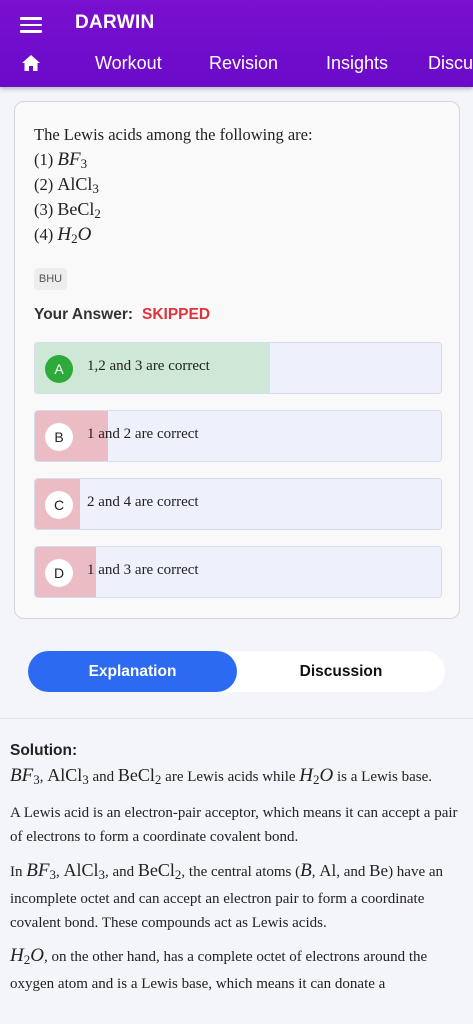 Image resolution: width=473 pixels, height=1024 pixels. Describe the element at coordinates (50, 279) in the screenshot. I see `source-tag: BHU` at that location.